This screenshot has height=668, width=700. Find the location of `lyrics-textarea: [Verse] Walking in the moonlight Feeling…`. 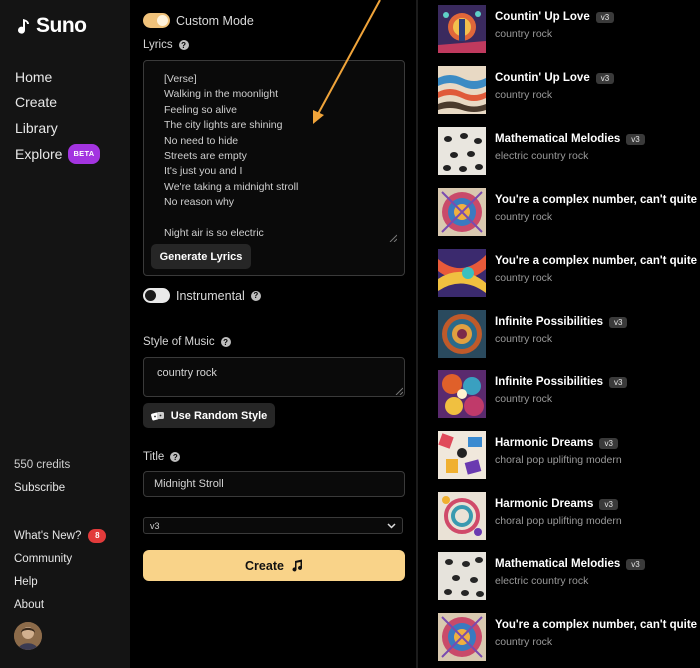

lyrics-textarea: [Verse] Walking in the moonlight Feeling… is located at coordinates (276, 157).